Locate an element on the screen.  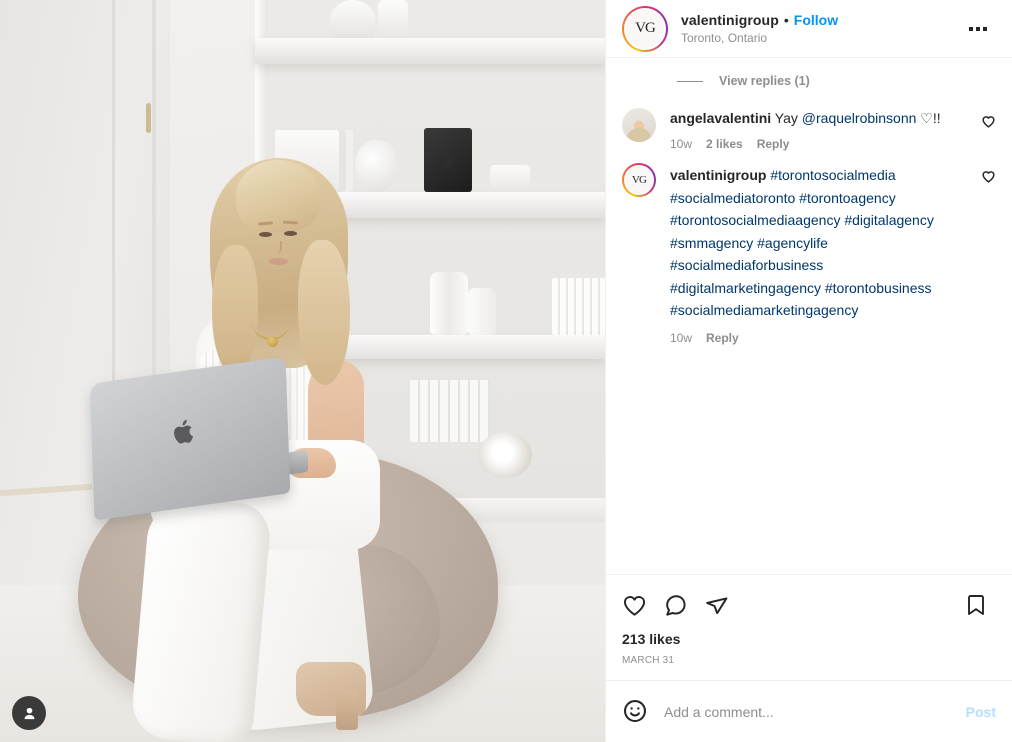
like-post-button is located at coordinates (638, 605).